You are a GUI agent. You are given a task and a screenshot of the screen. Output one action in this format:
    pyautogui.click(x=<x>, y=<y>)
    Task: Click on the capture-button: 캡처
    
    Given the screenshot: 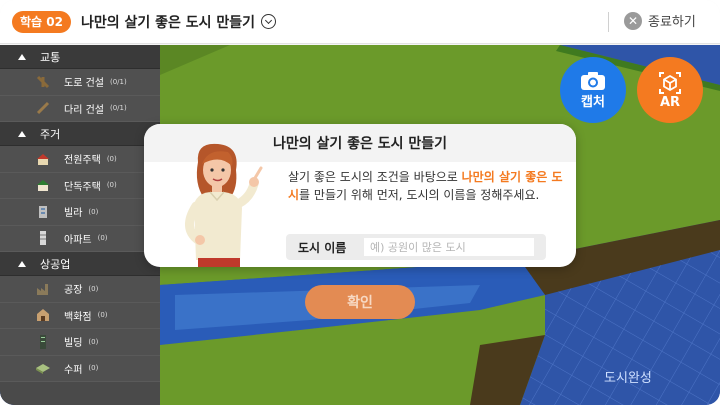 What is the action you would take?
    pyautogui.click(x=593, y=90)
    